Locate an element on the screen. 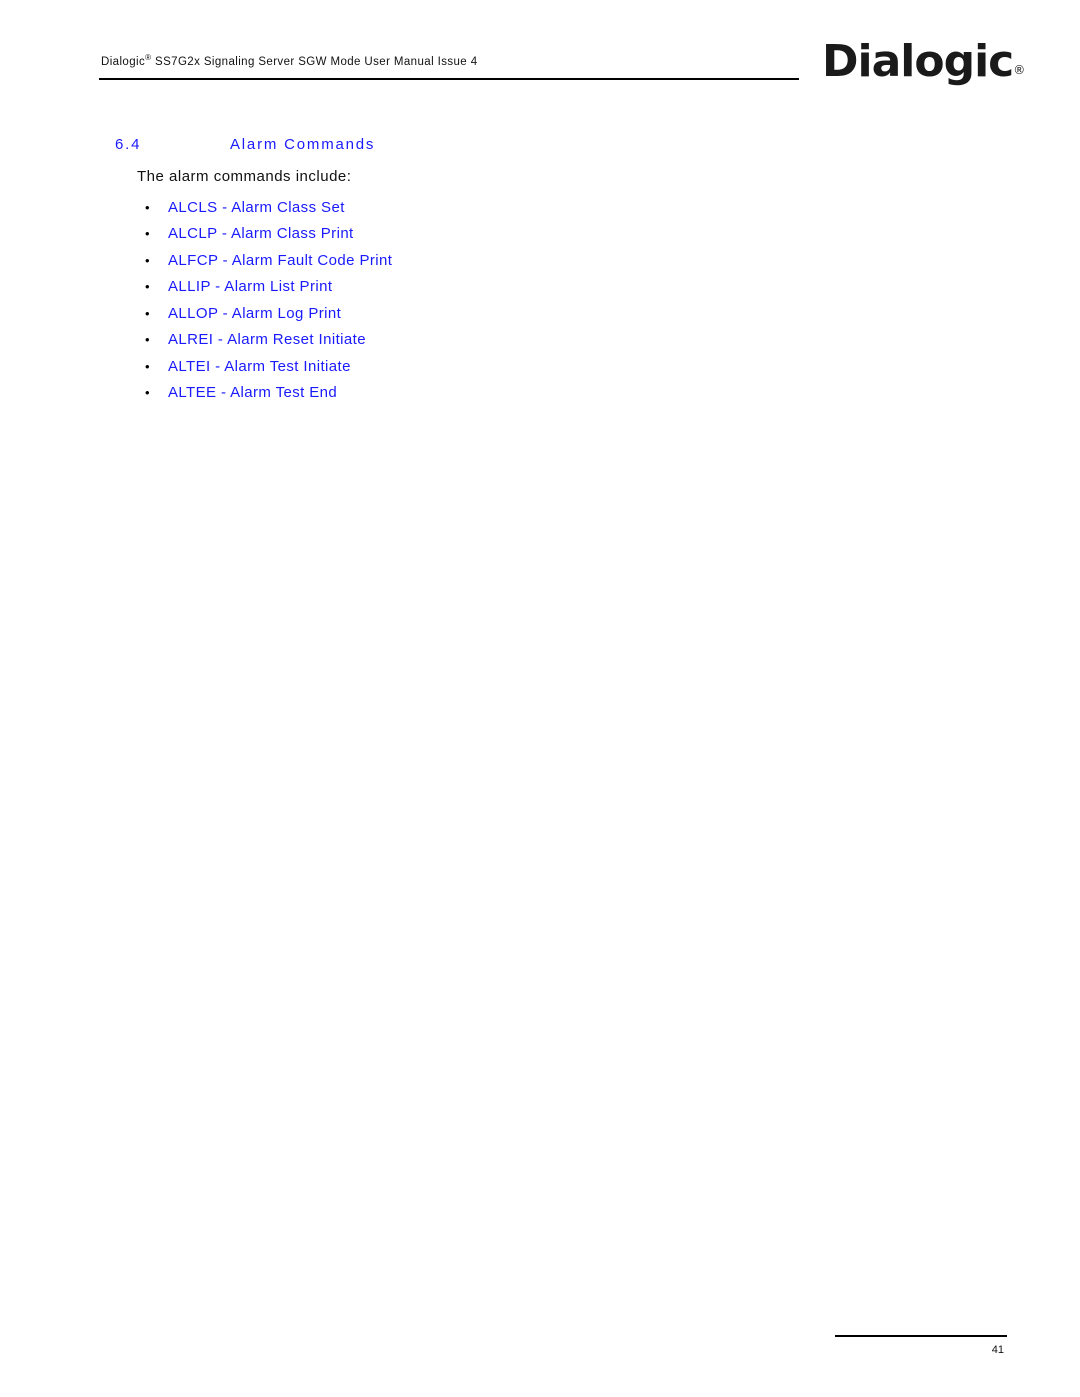  intro-text: The alarm commands include: is located at coordinates (244, 176).